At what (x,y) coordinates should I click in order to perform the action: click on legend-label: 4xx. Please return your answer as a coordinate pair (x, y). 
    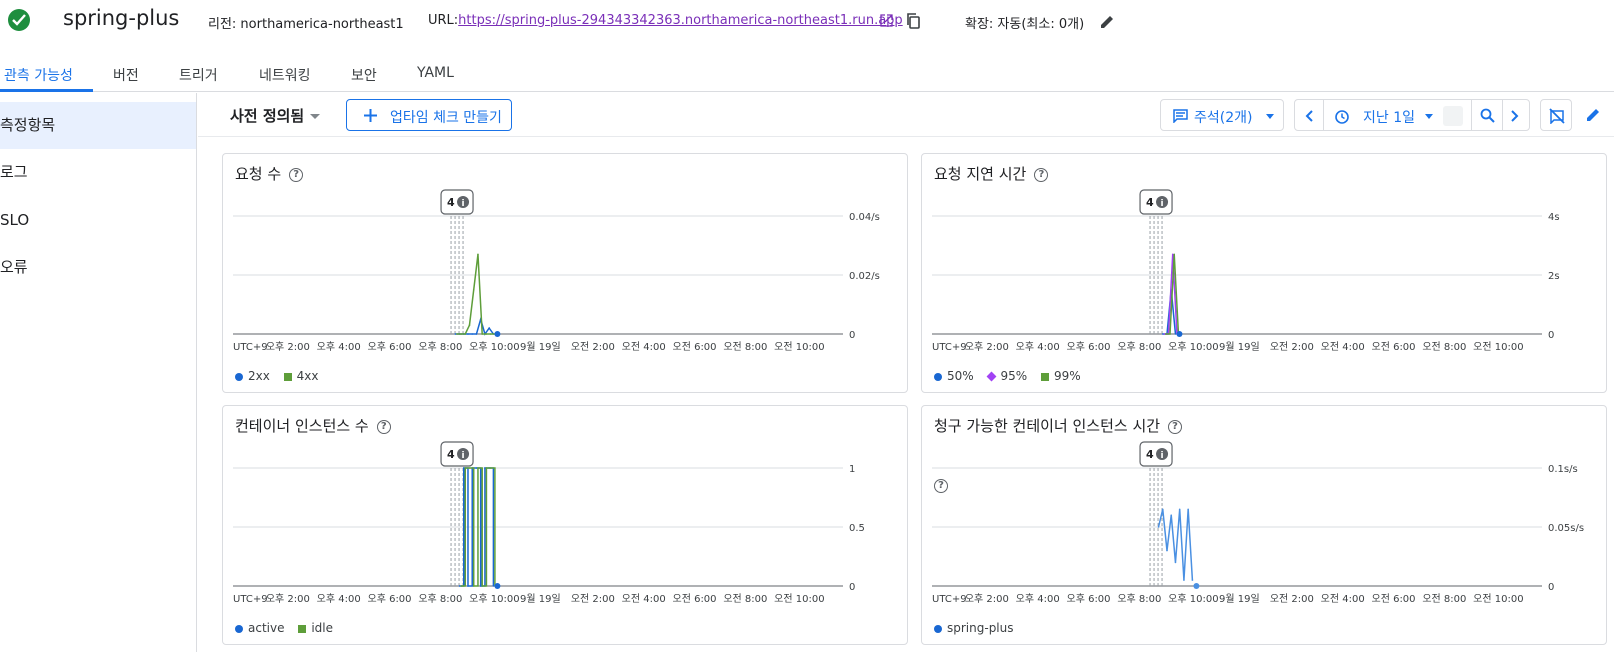
    Looking at the image, I should click on (307, 376).